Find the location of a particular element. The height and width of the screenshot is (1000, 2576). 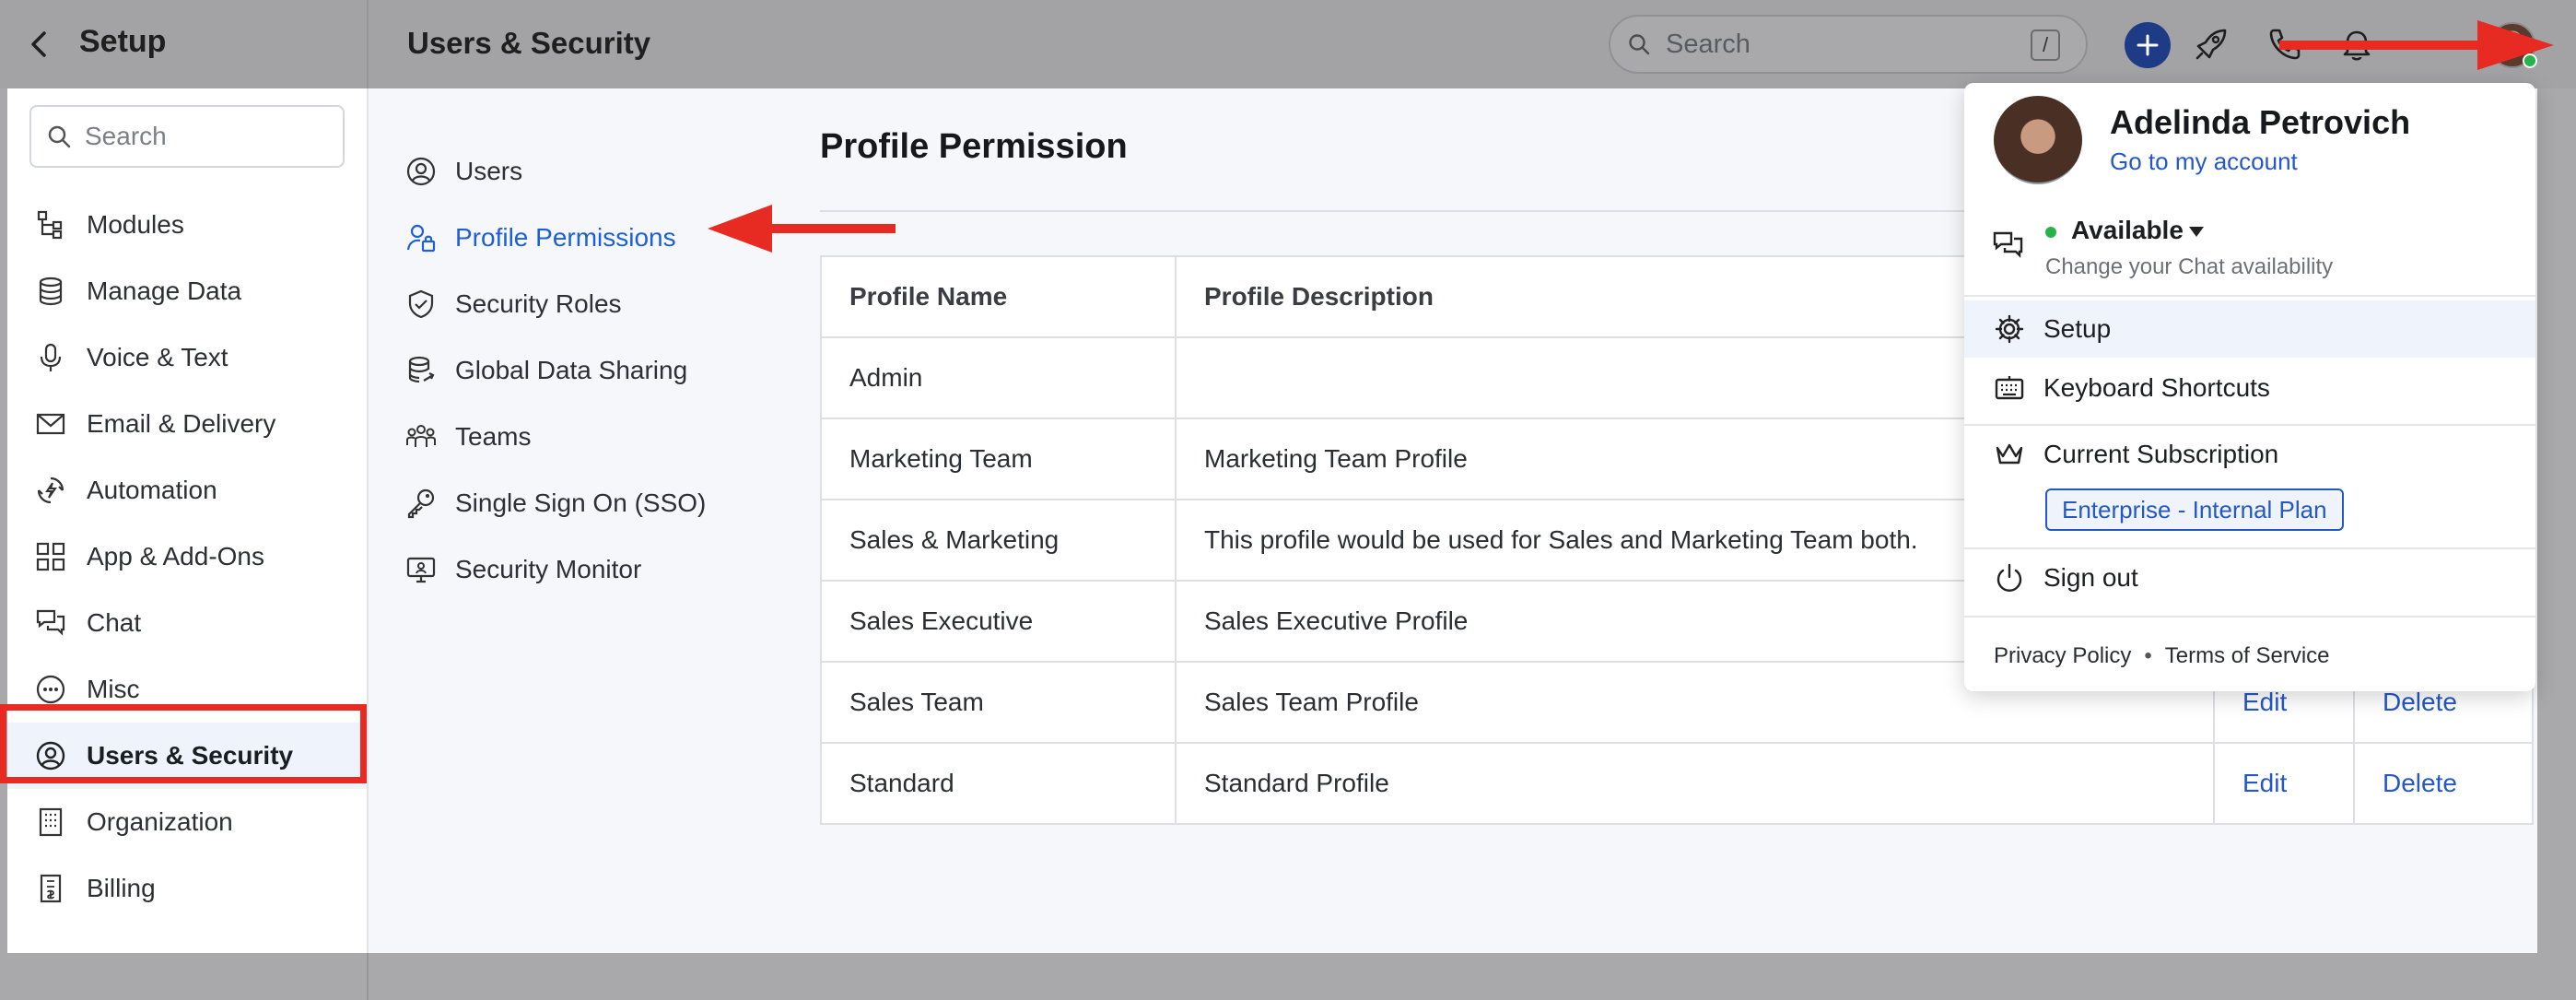

global-search-input is located at coordinates (1841, 44).